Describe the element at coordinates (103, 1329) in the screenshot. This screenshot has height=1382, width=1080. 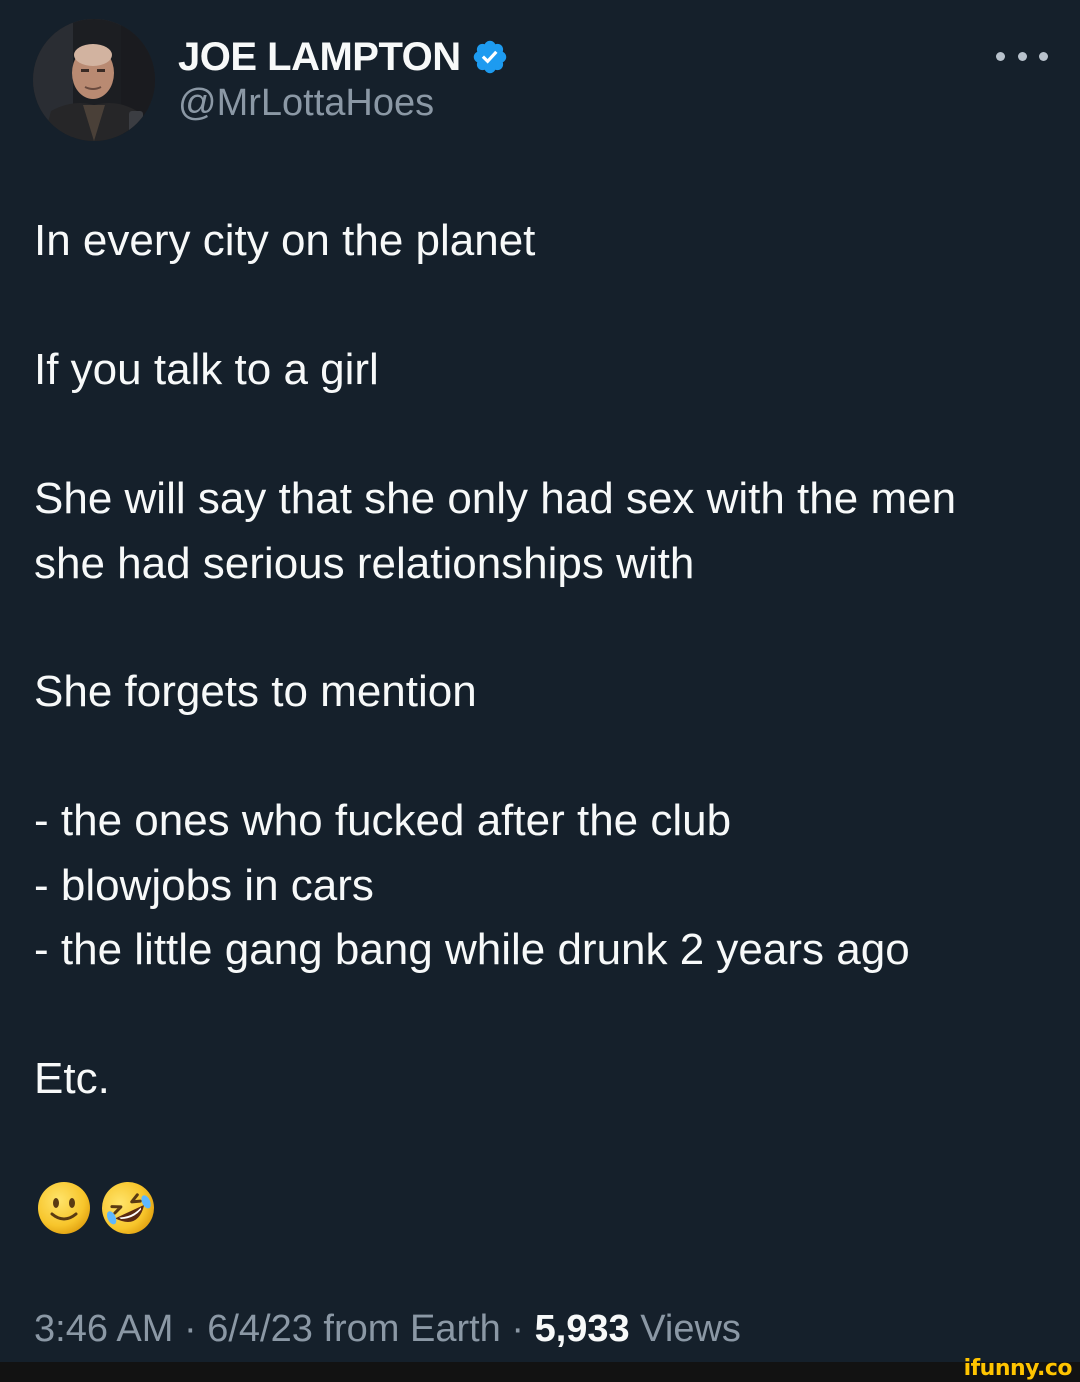
I see `tweet-time: 3:46 AM` at that location.